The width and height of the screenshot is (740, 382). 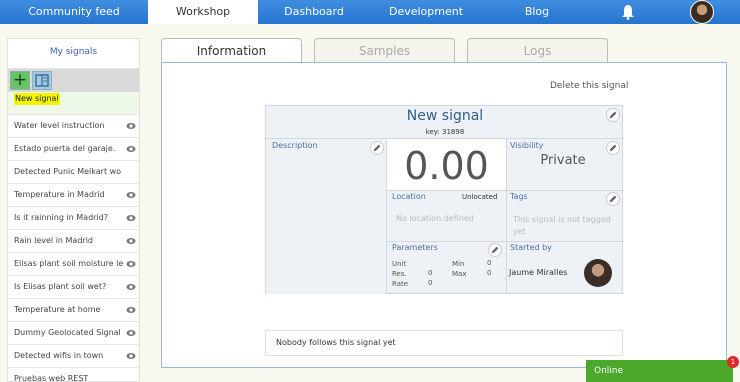 I want to click on started-by-label: Started by, so click(x=531, y=247).